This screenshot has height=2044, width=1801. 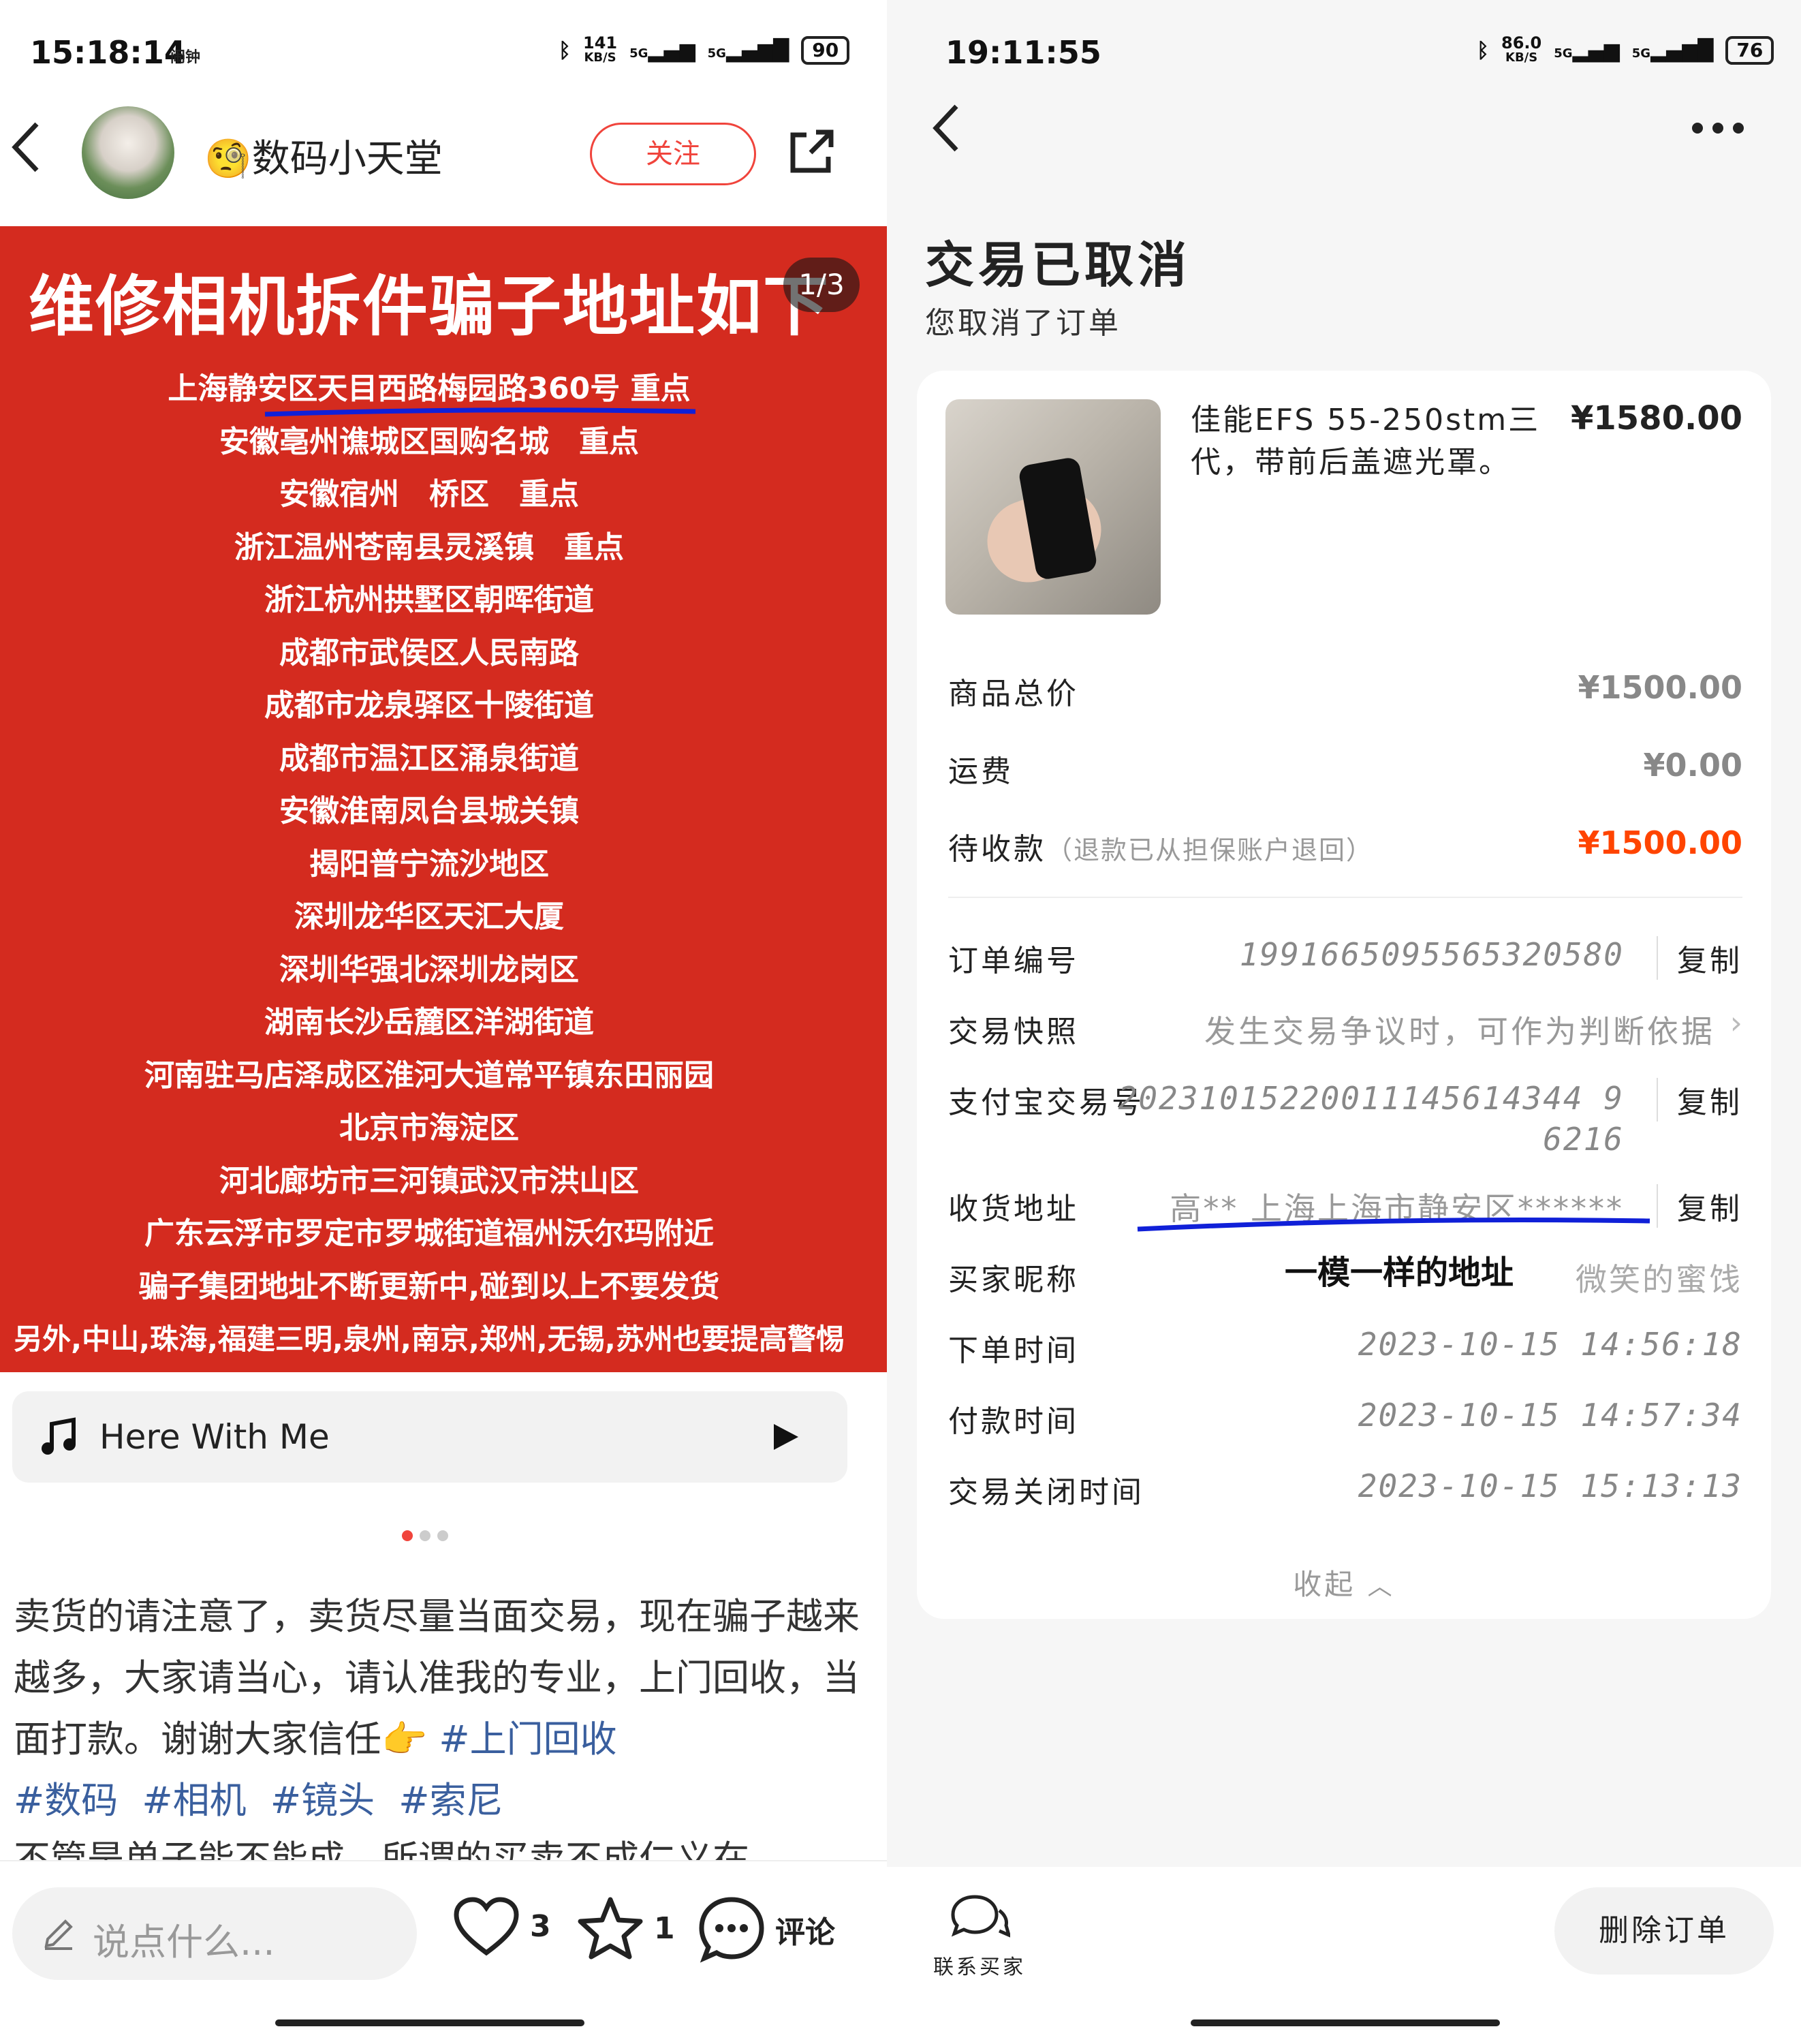 What do you see at coordinates (1345, 690) in the screenshot?
I see `summary-row: 商品总价 ¥1500.00` at bounding box center [1345, 690].